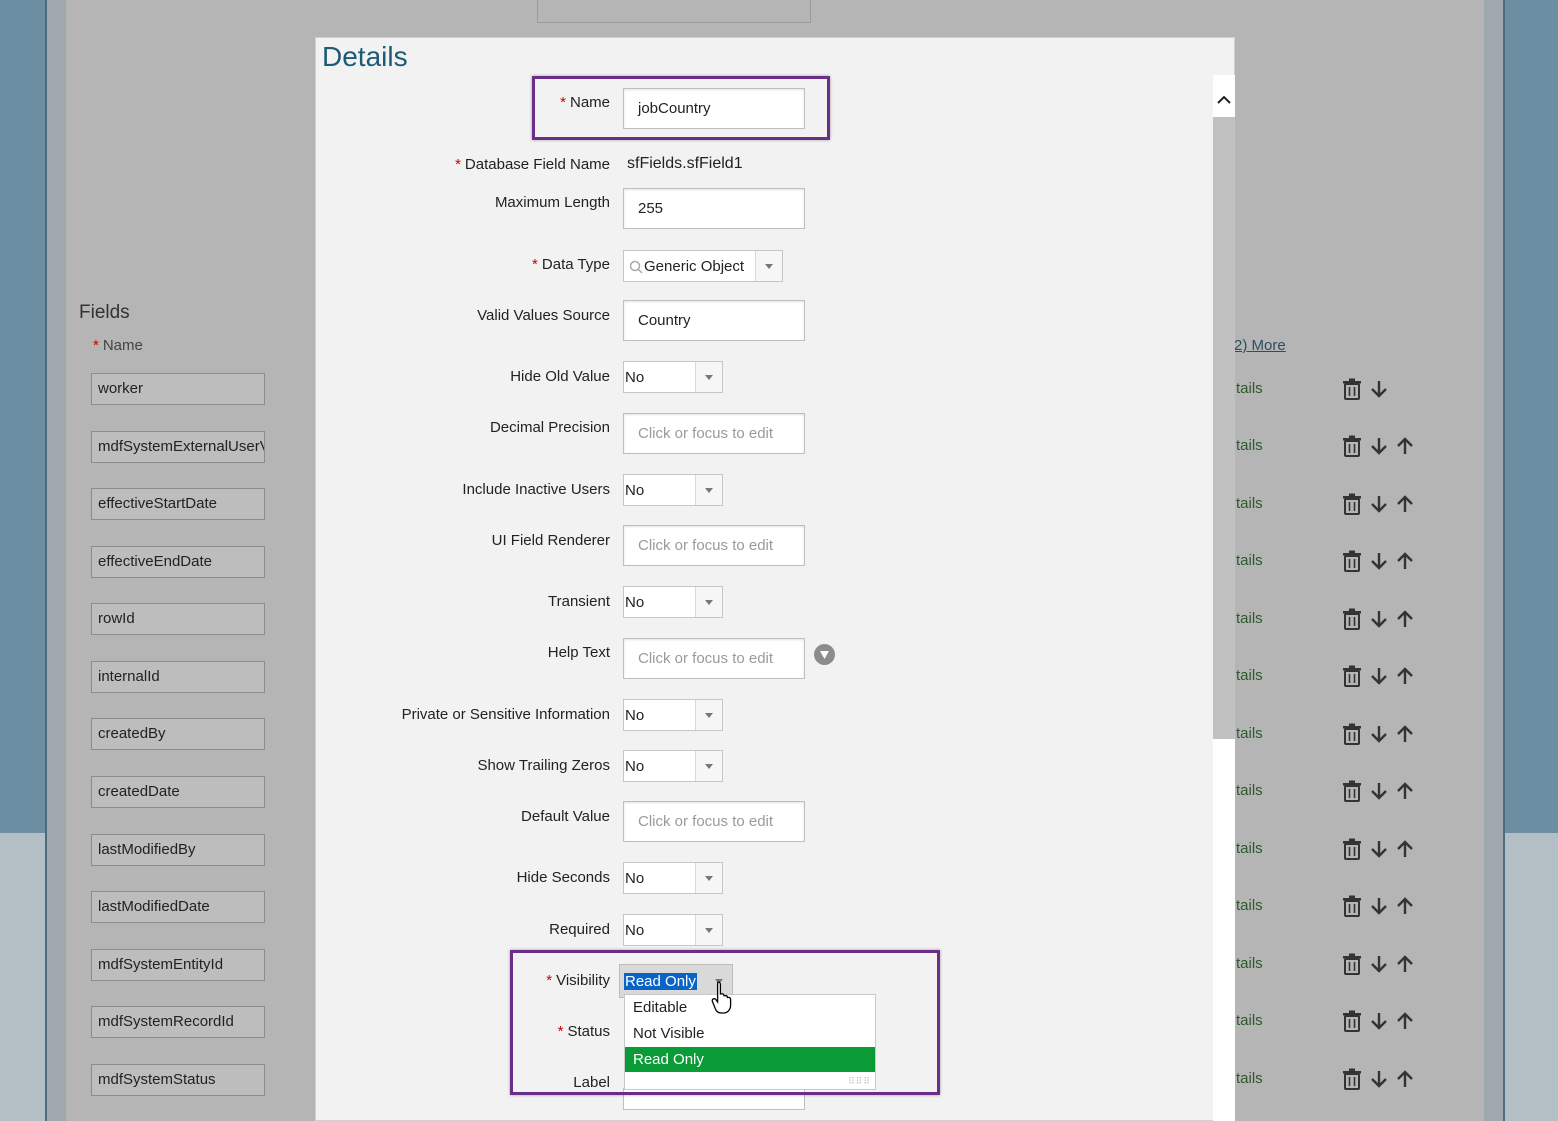 The width and height of the screenshot is (1558, 1121). I want to click on ui-field-renderer-input: Click or focus to edit, so click(714, 545).